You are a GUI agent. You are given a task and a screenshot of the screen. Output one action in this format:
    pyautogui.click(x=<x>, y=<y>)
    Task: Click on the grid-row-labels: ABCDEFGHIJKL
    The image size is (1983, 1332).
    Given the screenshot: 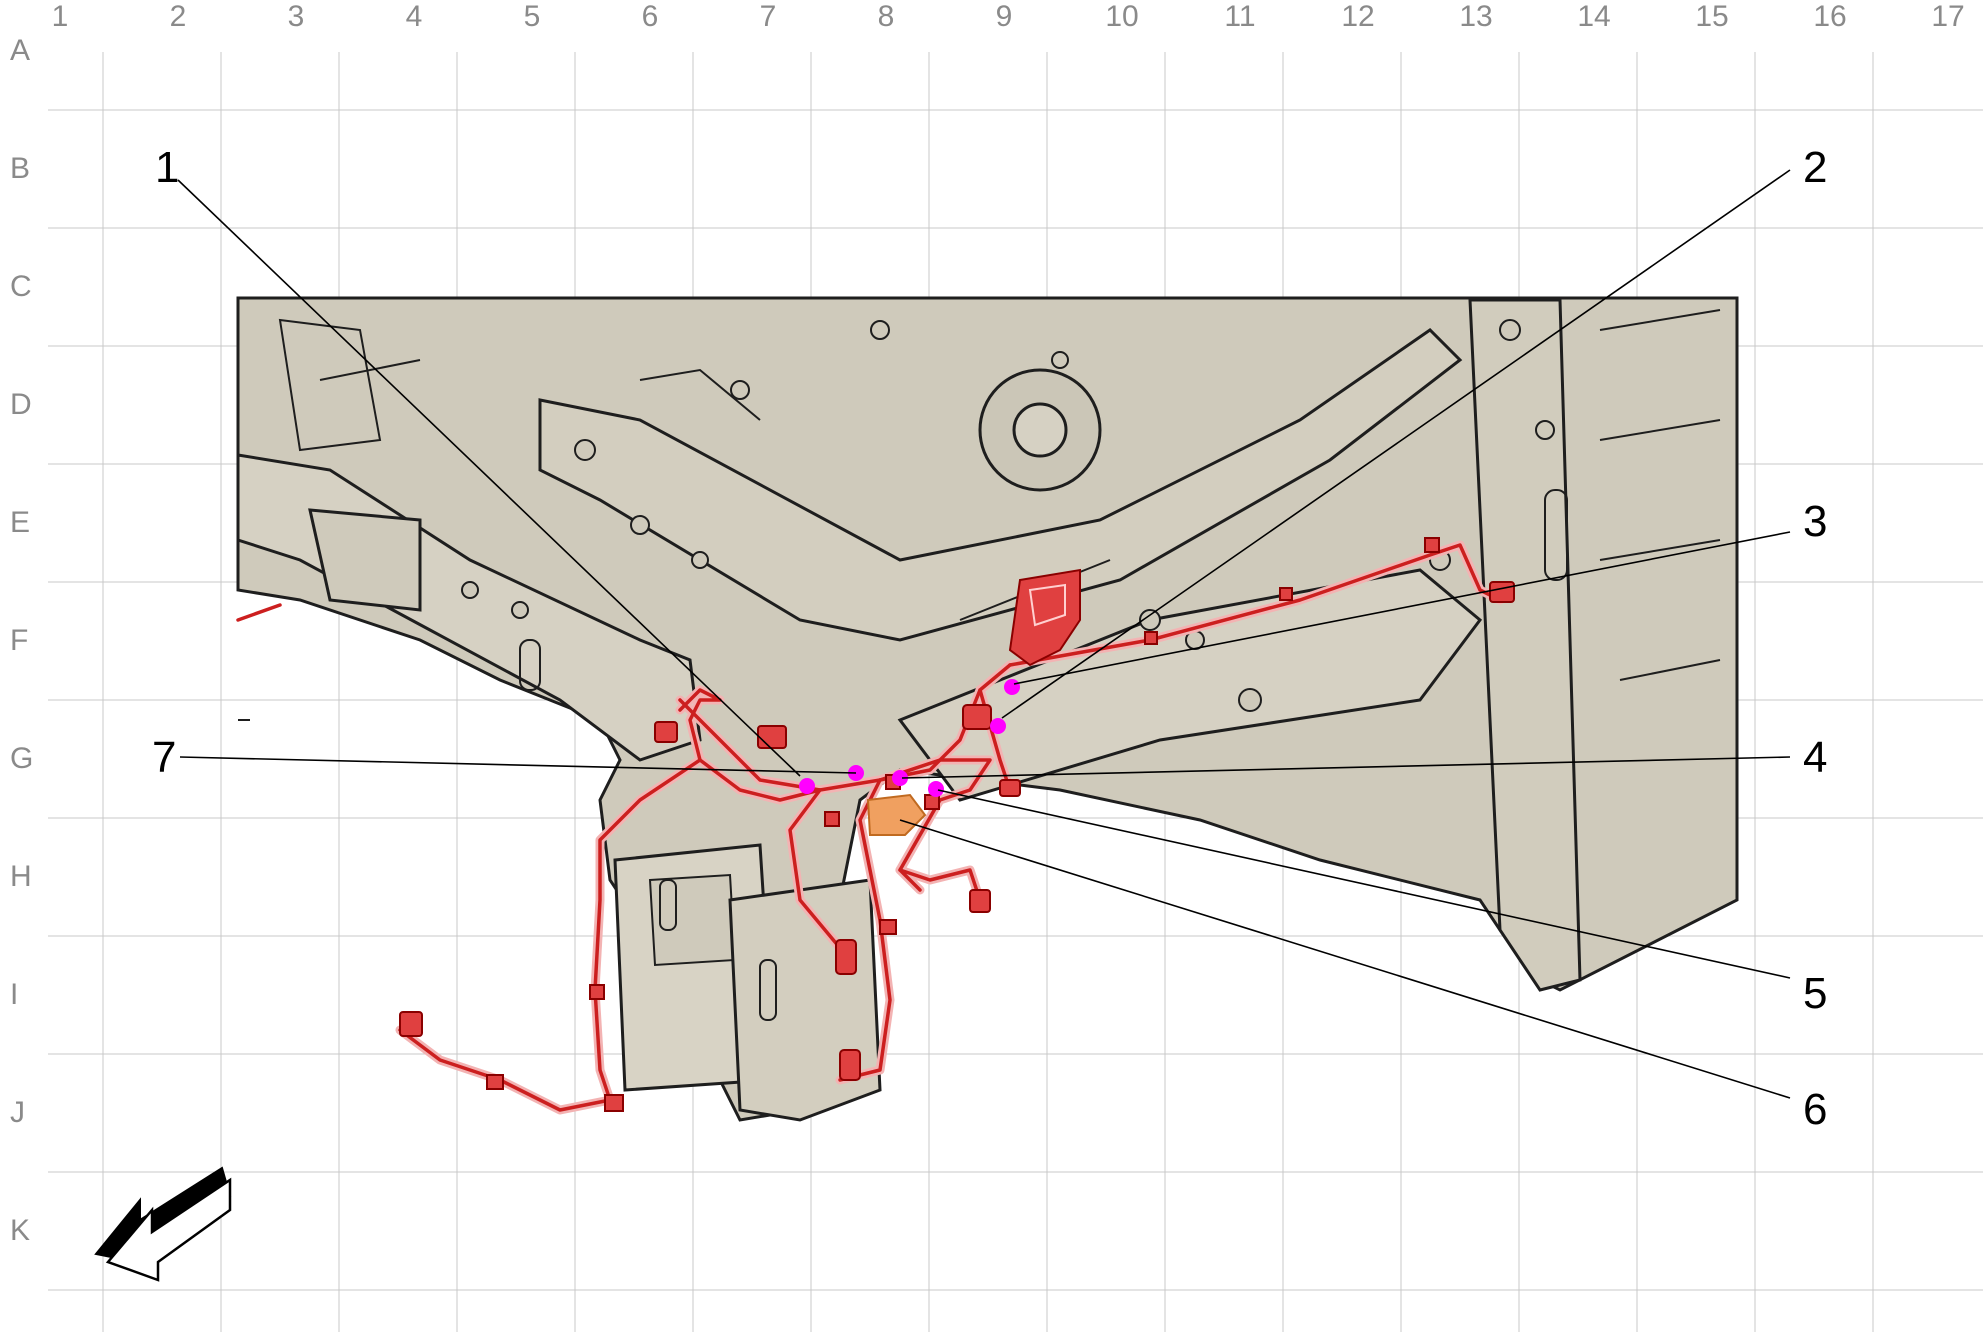 What is the action you would take?
    pyautogui.click(x=21, y=640)
    